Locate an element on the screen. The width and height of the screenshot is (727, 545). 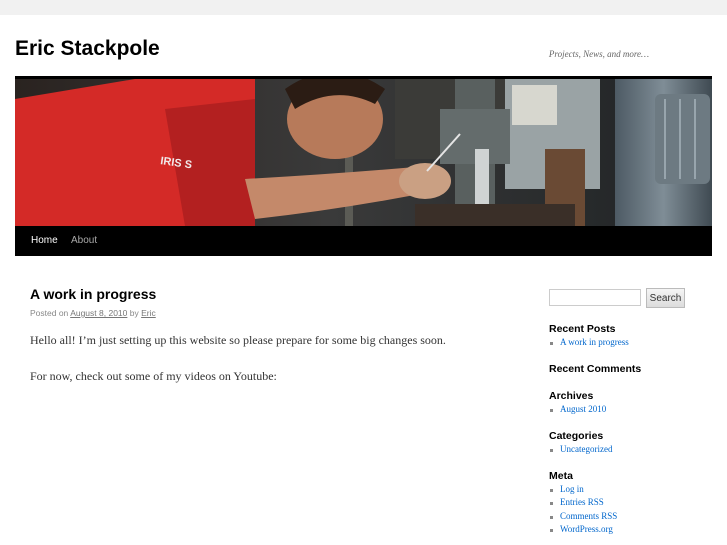
nav-item-home: Home is located at coordinates (44, 241).